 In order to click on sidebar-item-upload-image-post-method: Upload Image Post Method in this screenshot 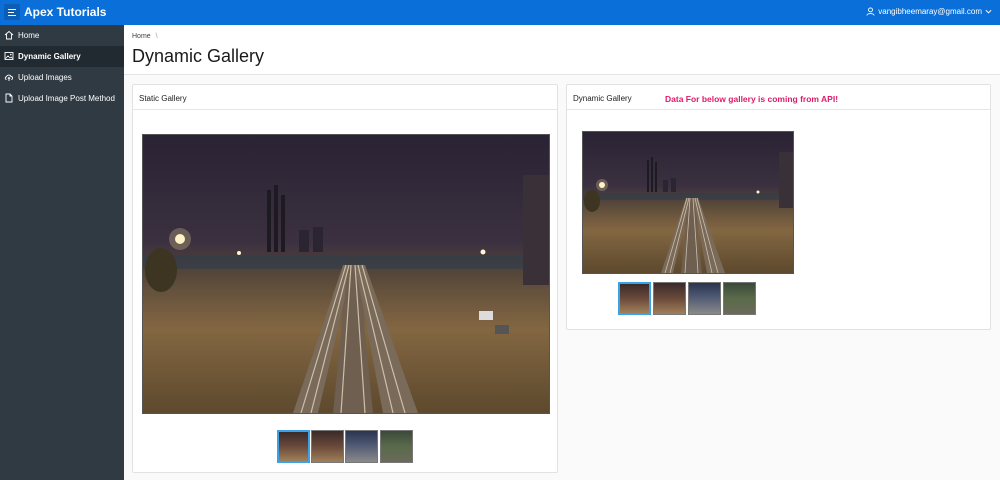, I will do `click(62, 98)`.